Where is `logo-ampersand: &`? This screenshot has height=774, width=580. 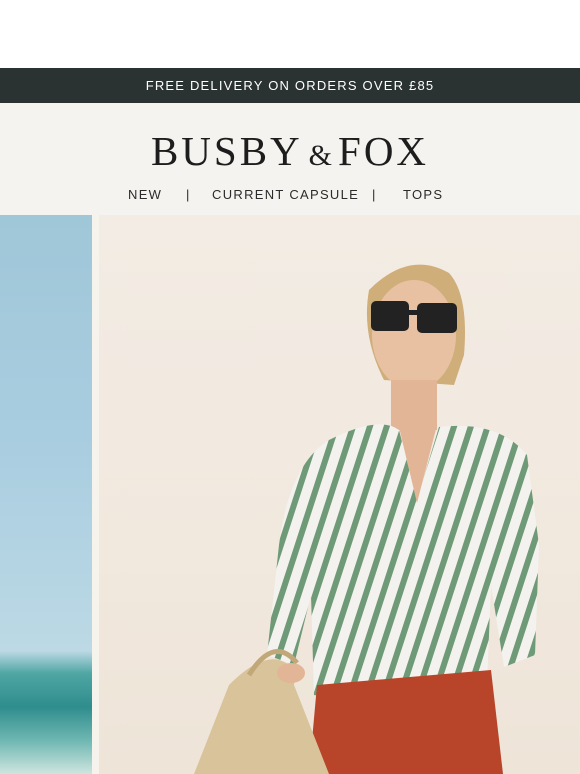
logo-ampersand: & is located at coordinates (320, 155).